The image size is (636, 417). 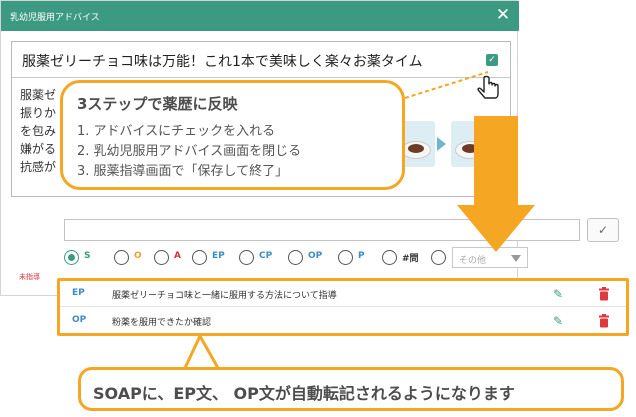 I want to click on close-icon: ✕, so click(x=503, y=15).